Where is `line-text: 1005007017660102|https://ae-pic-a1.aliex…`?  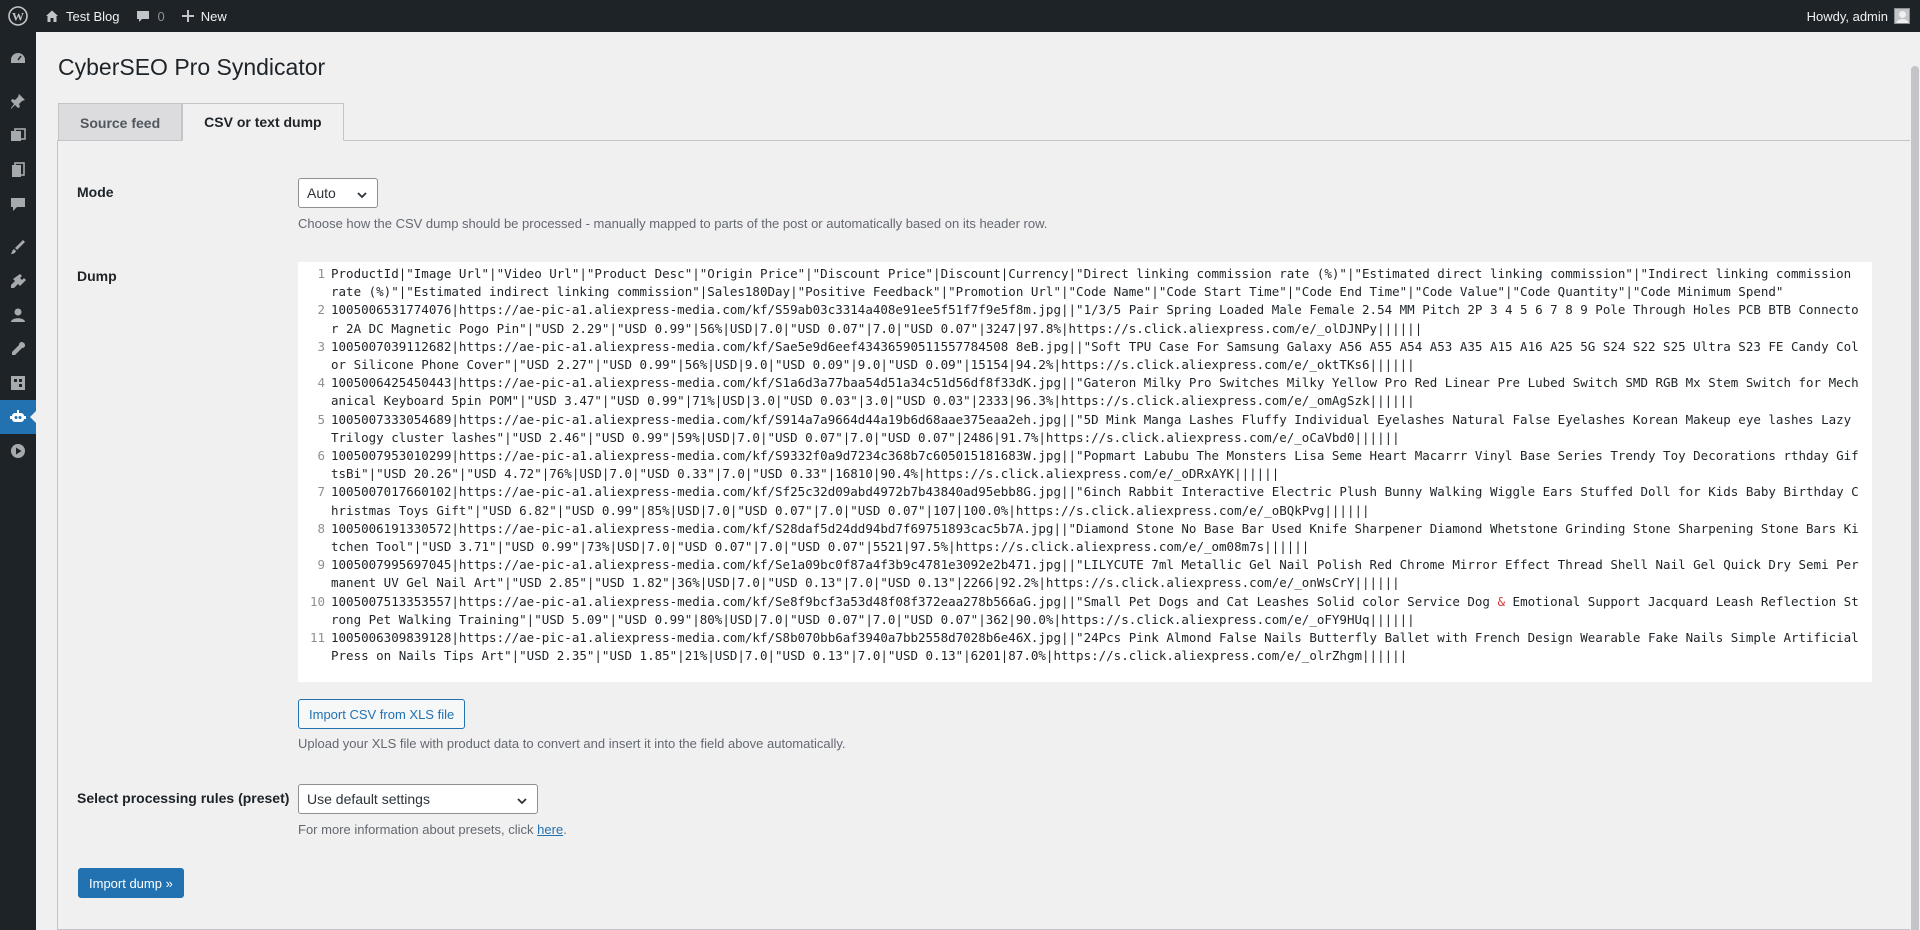
line-text: 1005007017660102|https://ae-pic-a1.aliex… is located at coordinates (1095, 501).